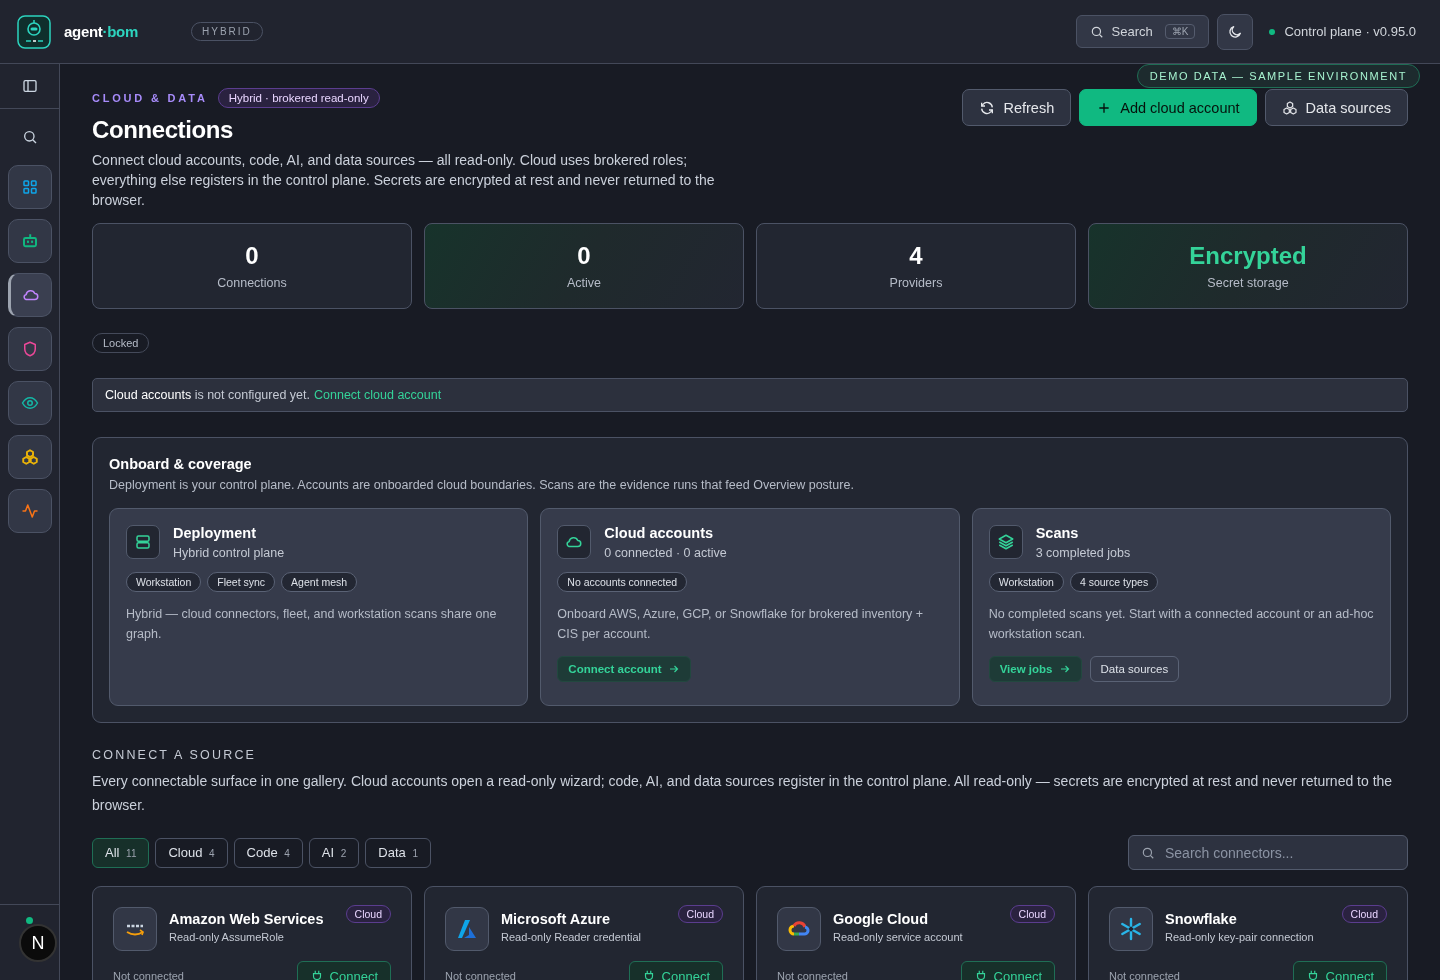 The height and width of the screenshot is (980, 1440). I want to click on stat-label: Secret storage, so click(1248, 283).